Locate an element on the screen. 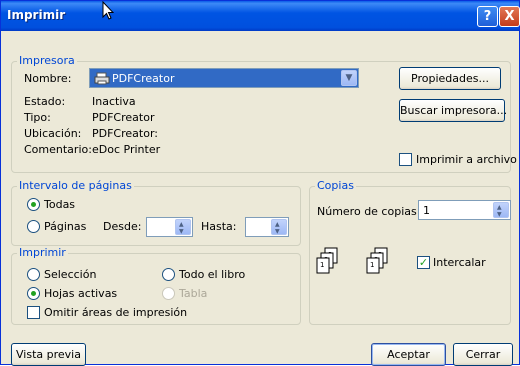  selection-label: Selección is located at coordinates (70, 274).